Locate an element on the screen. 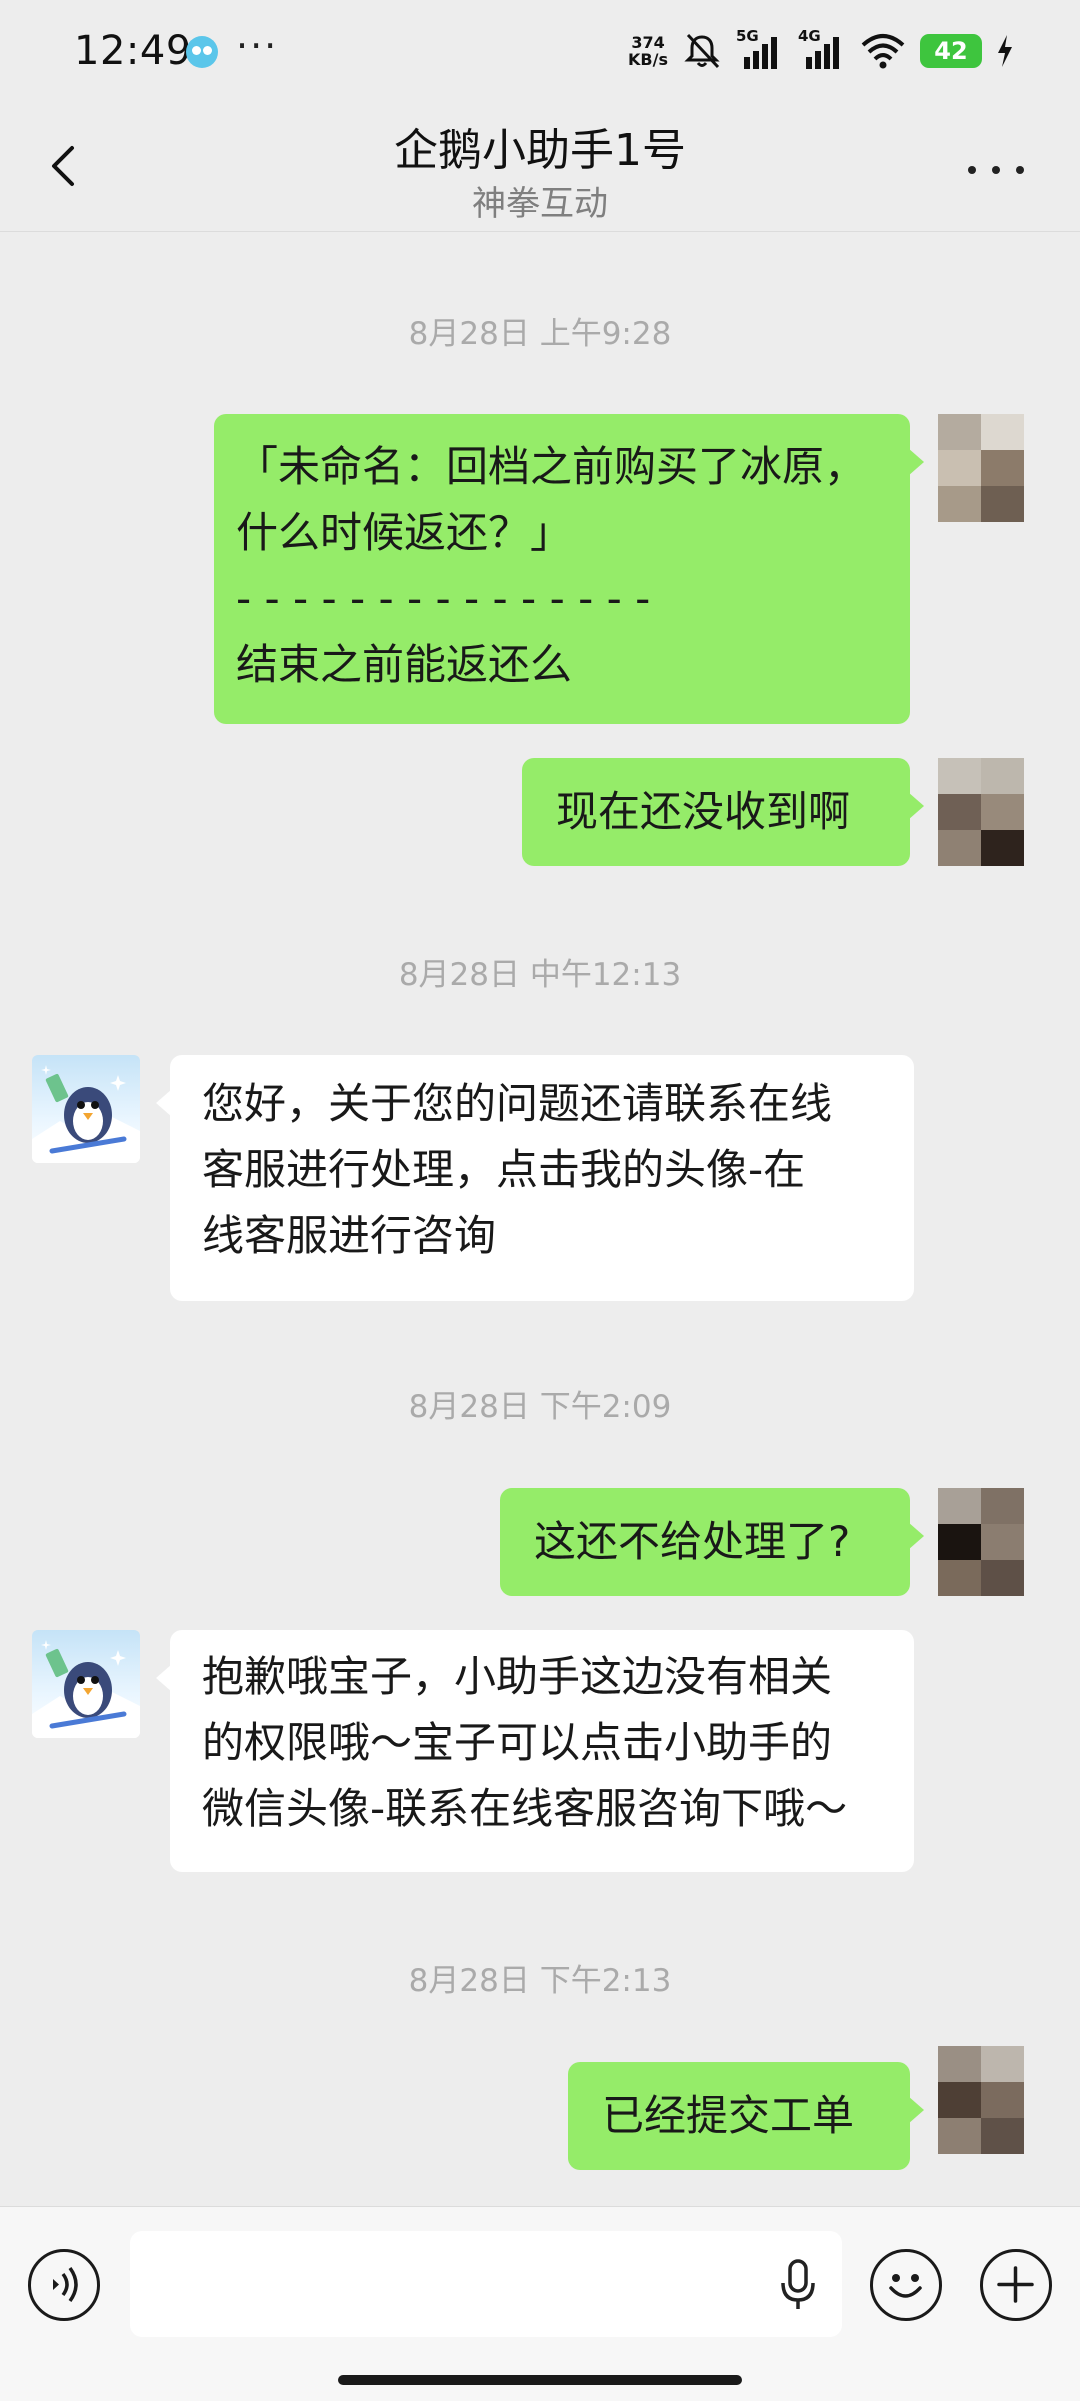  more-functions-button is located at coordinates (1016, 2285).